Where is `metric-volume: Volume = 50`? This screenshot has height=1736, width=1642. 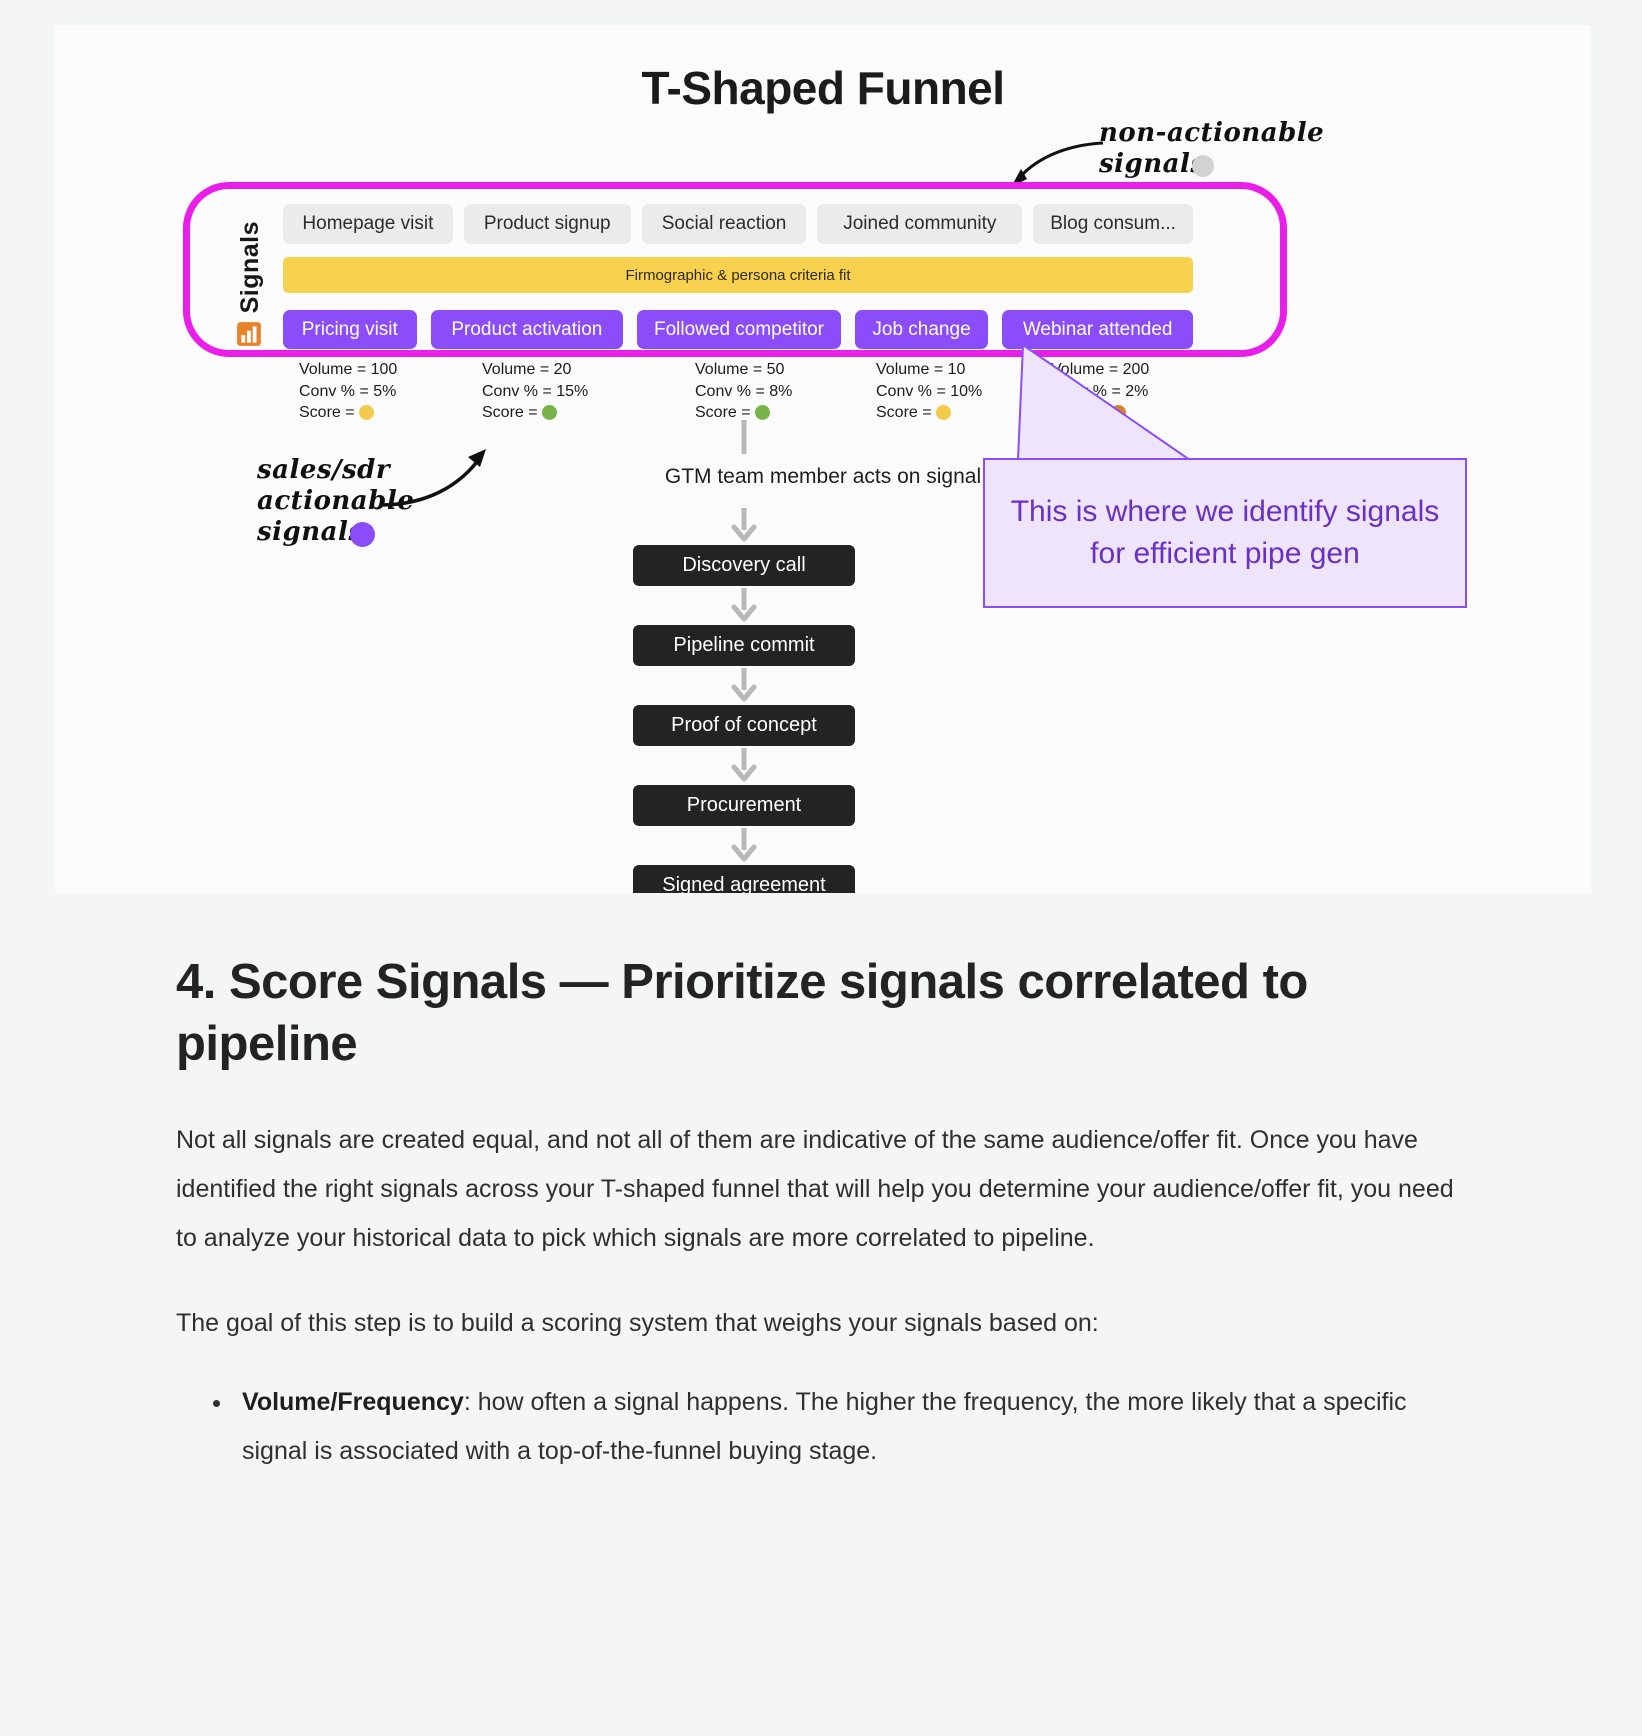
metric-volume: Volume = 50 is located at coordinates (740, 369).